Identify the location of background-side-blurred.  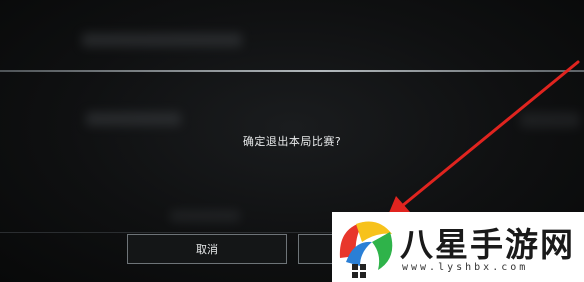
(550, 120).